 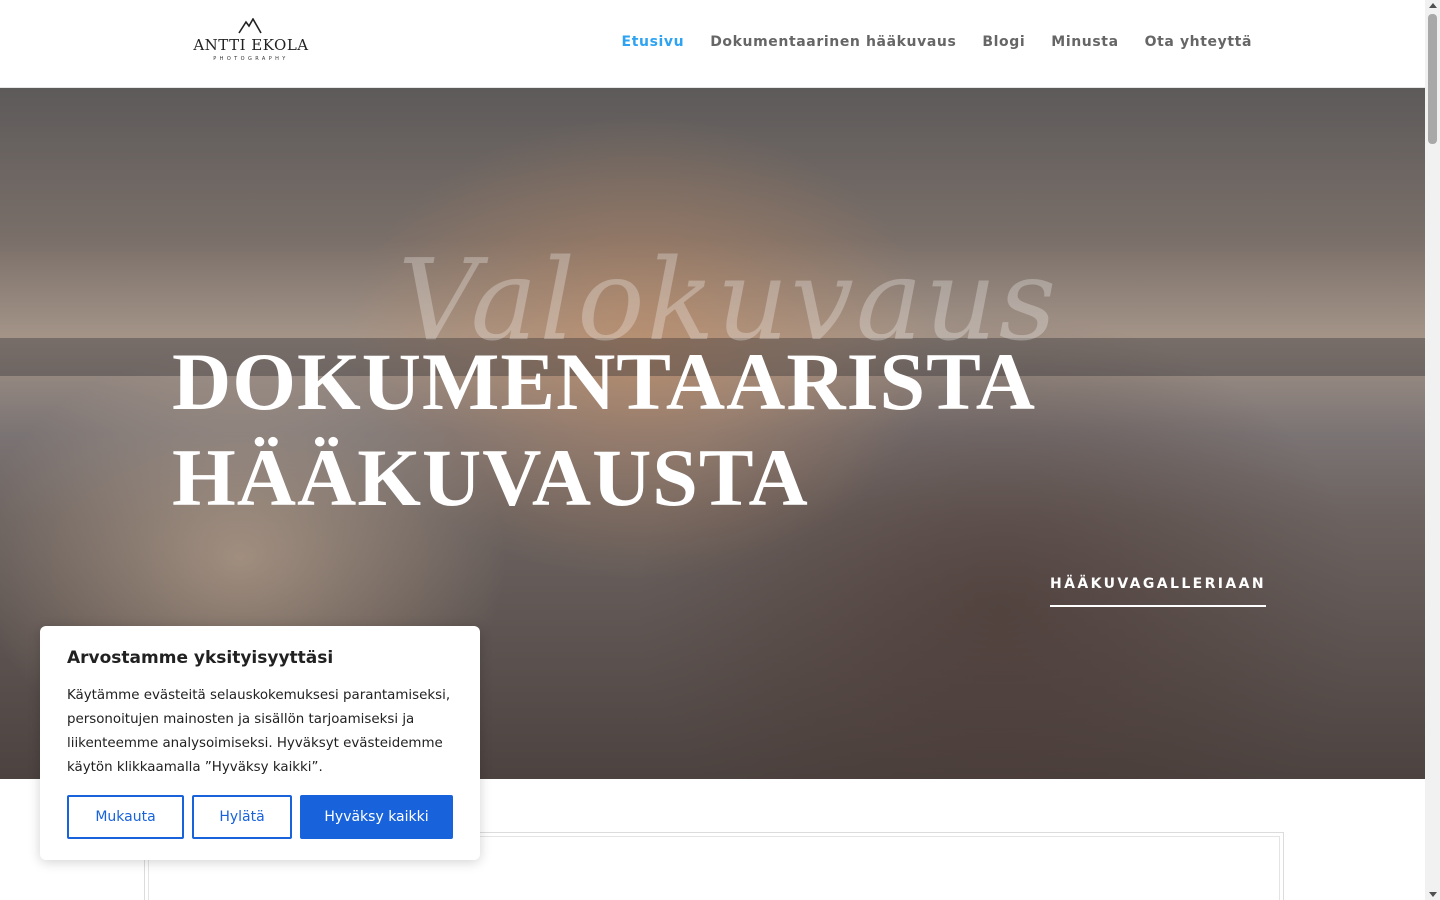 I want to click on scroll-down-arrow-icon, so click(x=1433, y=894).